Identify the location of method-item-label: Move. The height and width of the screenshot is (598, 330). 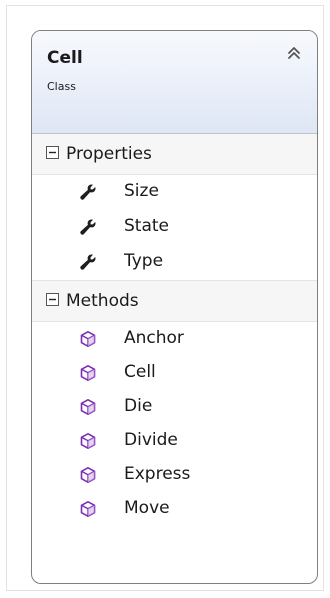
(147, 508).